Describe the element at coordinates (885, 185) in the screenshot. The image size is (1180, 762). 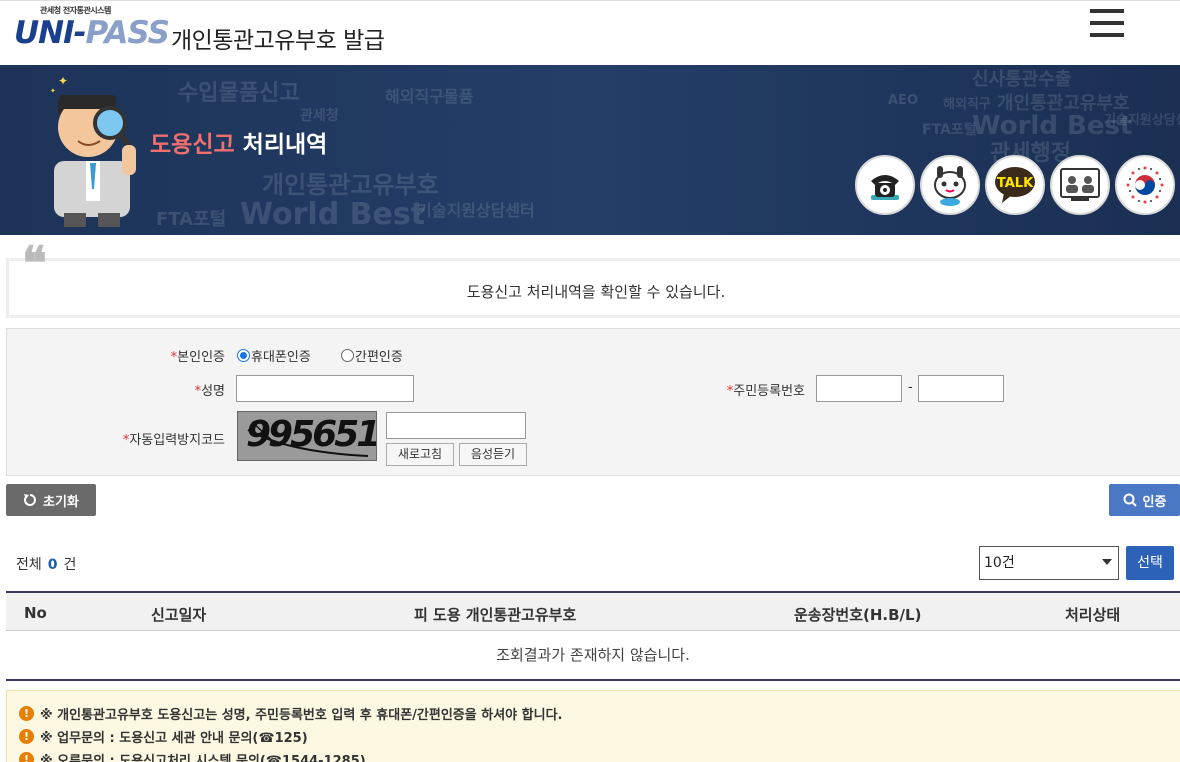
I see `telephone-icon` at that location.